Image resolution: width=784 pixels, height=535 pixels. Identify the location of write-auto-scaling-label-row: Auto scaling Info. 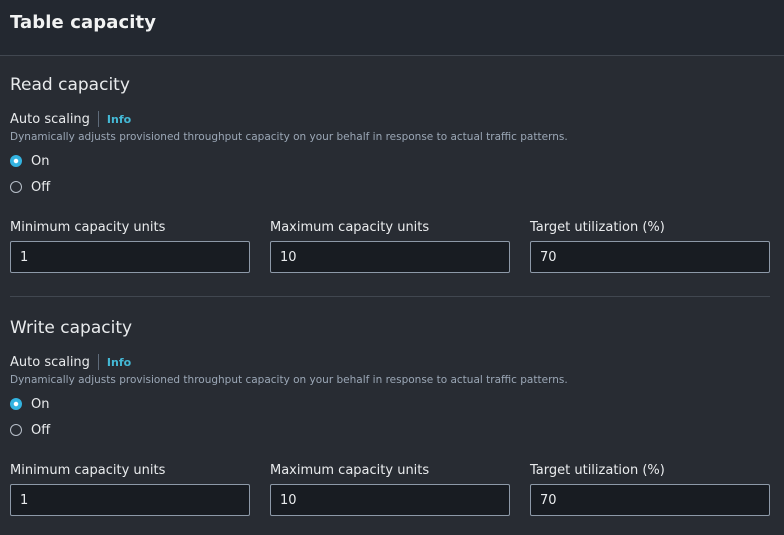
(70, 362).